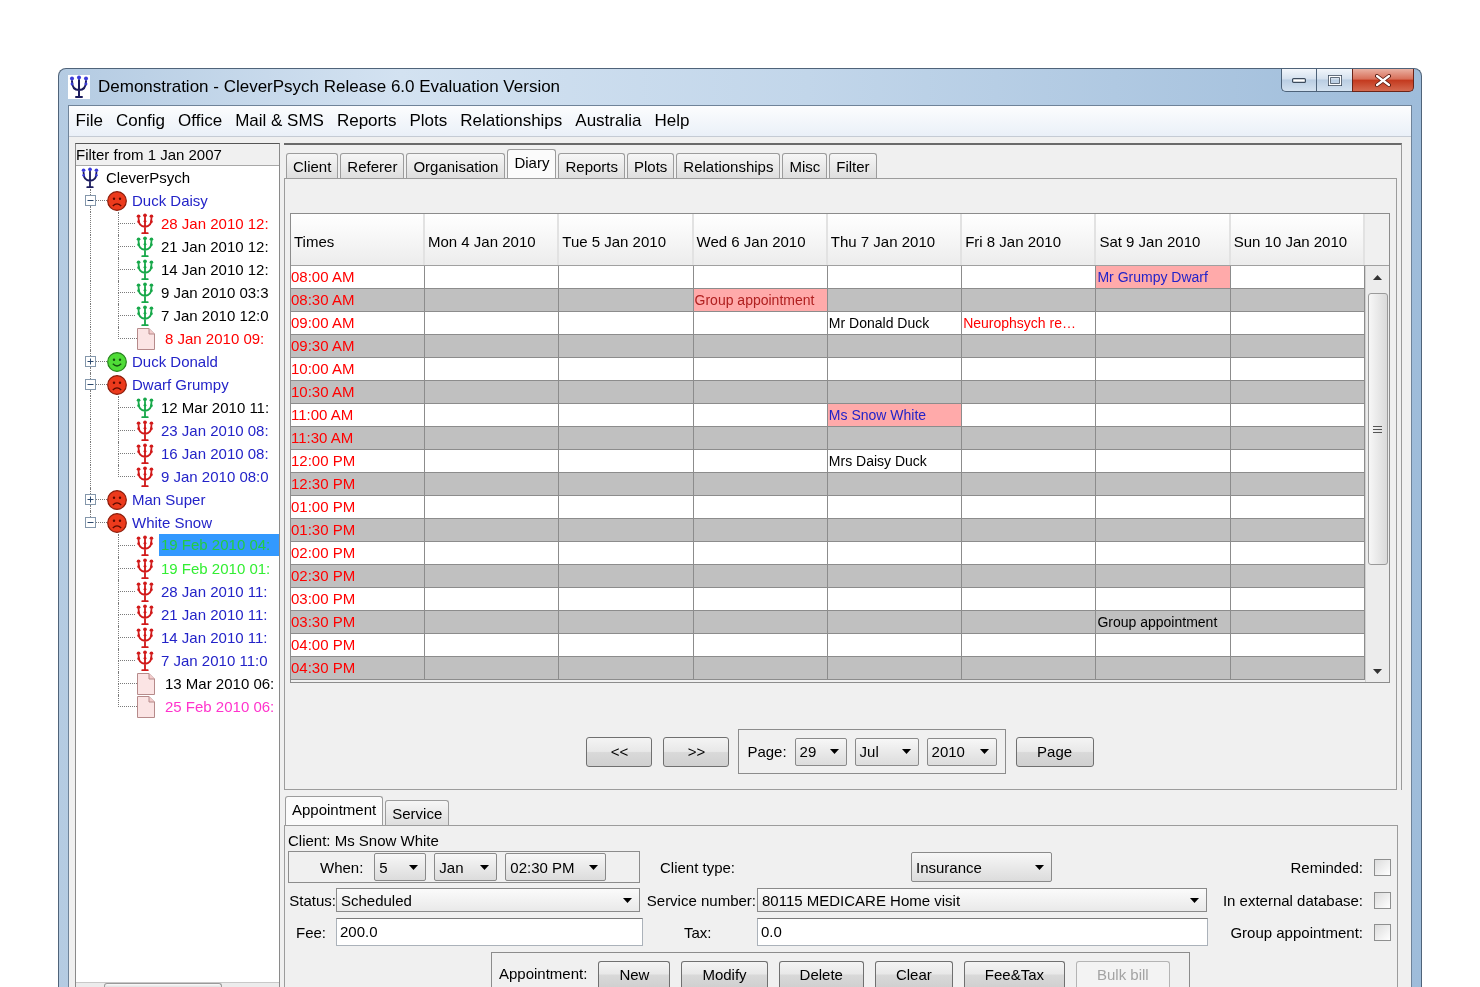 This screenshot has height=987, width=1480. I want to click on menu-item: Relationships, so click(511, 121).